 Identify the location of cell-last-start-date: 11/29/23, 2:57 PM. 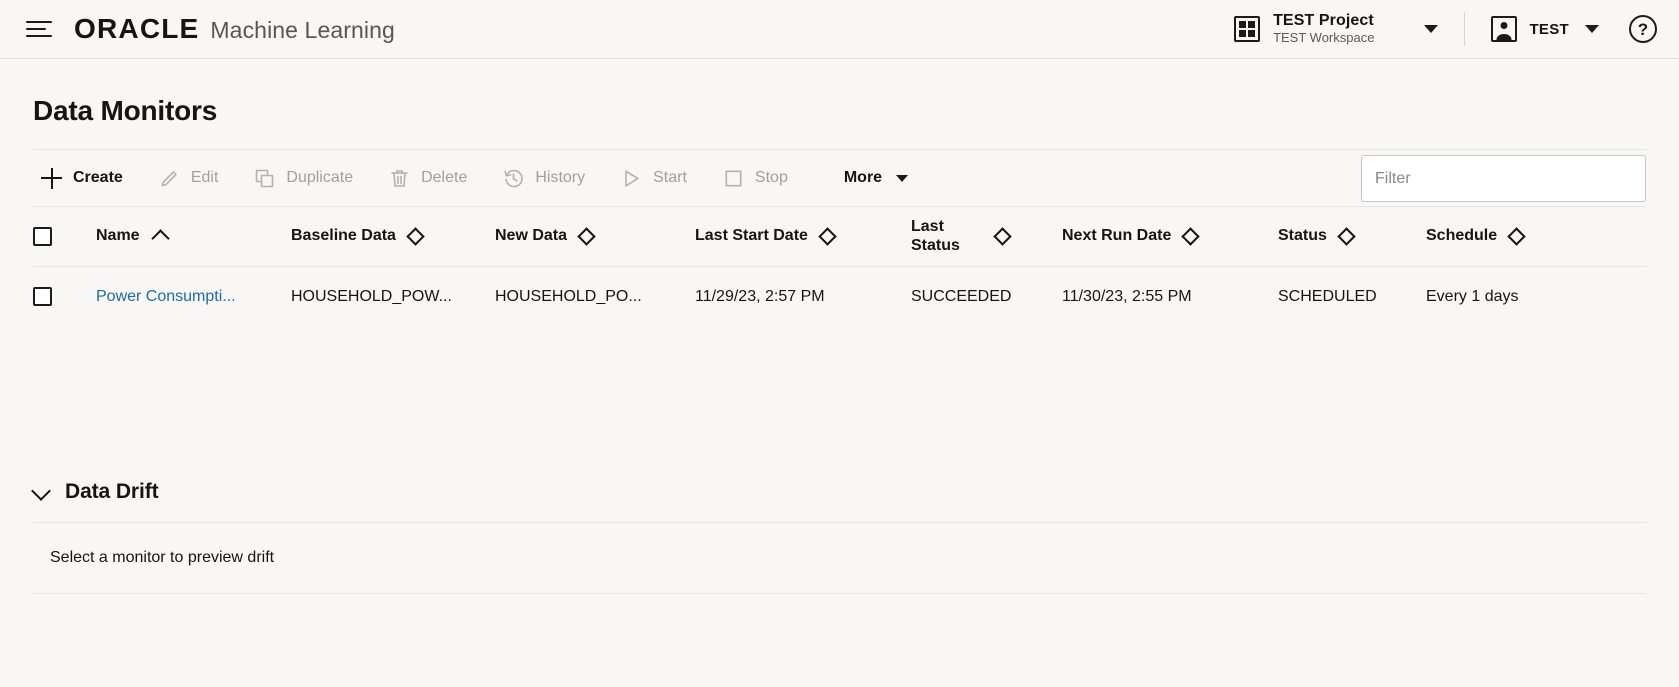
(760, 296).